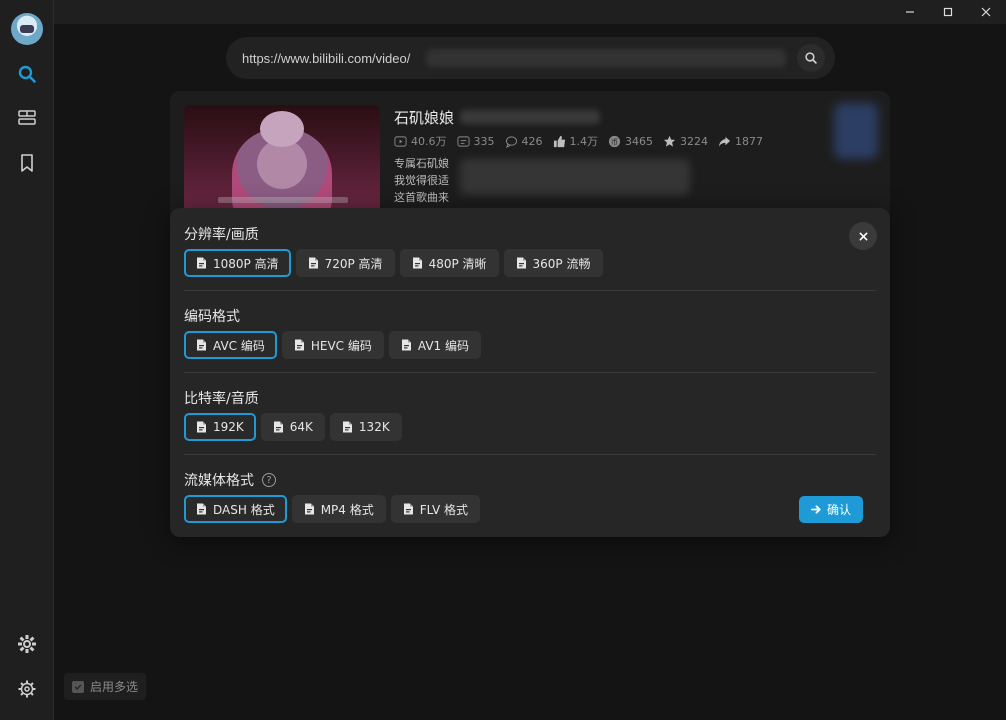  I want to click on gear-solid-icon, so click(27, 644).